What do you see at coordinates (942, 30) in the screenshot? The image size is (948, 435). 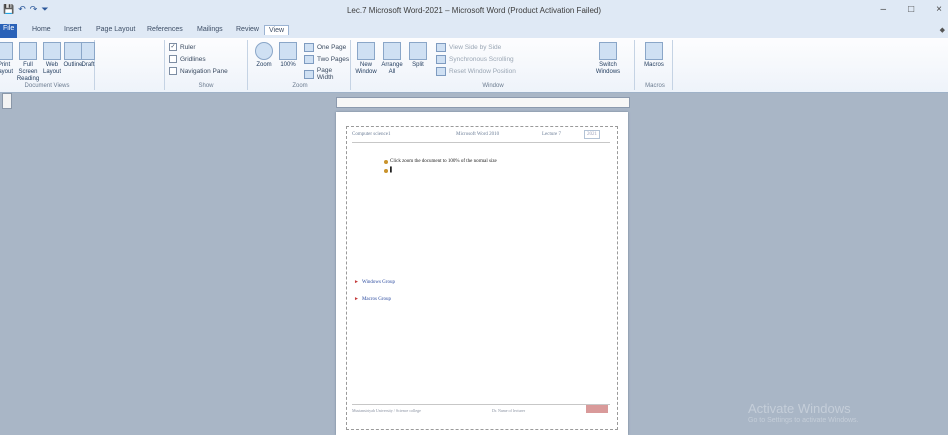 I see `help-icon: ◆` at bounding box center [942, 30].